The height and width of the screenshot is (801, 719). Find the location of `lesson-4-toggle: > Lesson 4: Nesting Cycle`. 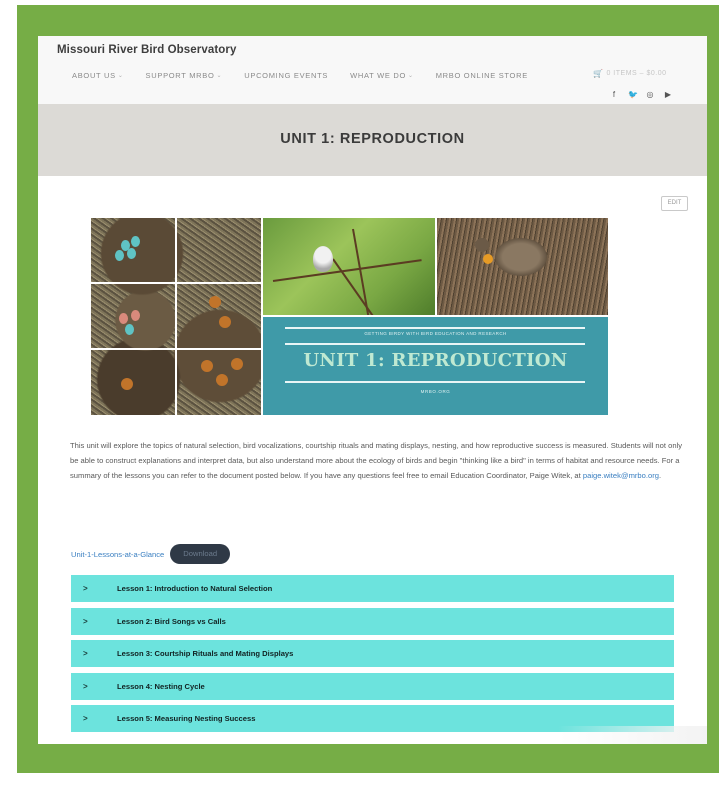

lesson-4-toggle: > Lesson 4: Nesting Cycle is located at coordinates (372, 686).